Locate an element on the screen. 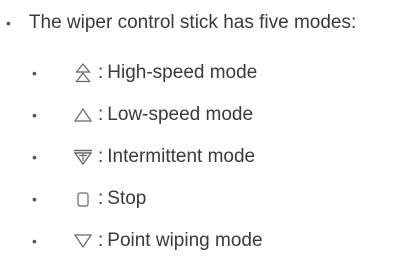 Image resolution: width=407 pixels, height=262 pixels. list-item-intermittent: • : Intermittent mode is located at coordinates (146, 157).